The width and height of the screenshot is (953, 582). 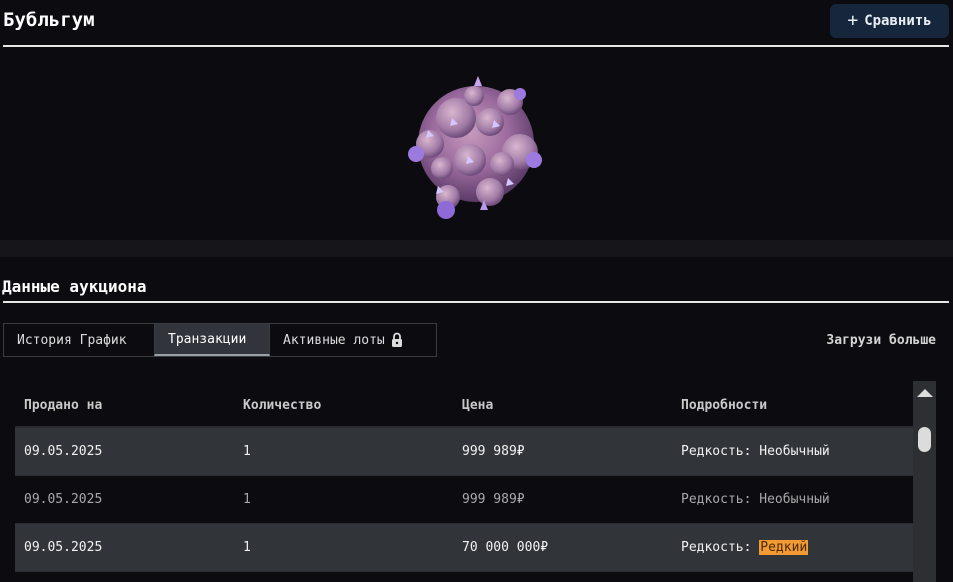 What do you see at coordinates (562, 405) in the screenshot?
I see `column-header-price: Цена` at bounding box center [562, 405].